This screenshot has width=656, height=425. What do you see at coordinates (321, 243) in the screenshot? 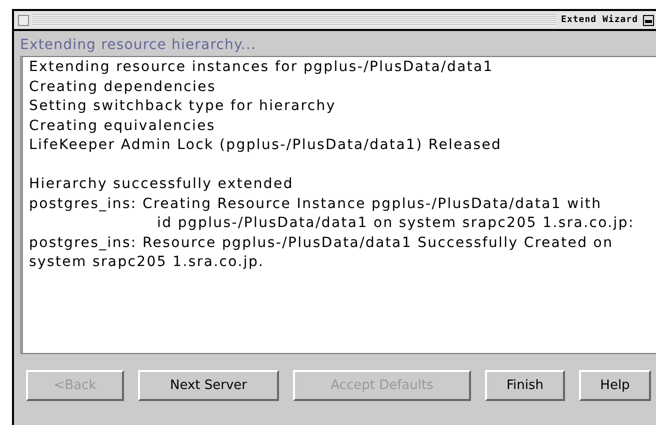
I see `log-line: postgres_ins: Resource pgplus-/PlusData/data1 Successfully Created on` at bounding box center [321, 243].